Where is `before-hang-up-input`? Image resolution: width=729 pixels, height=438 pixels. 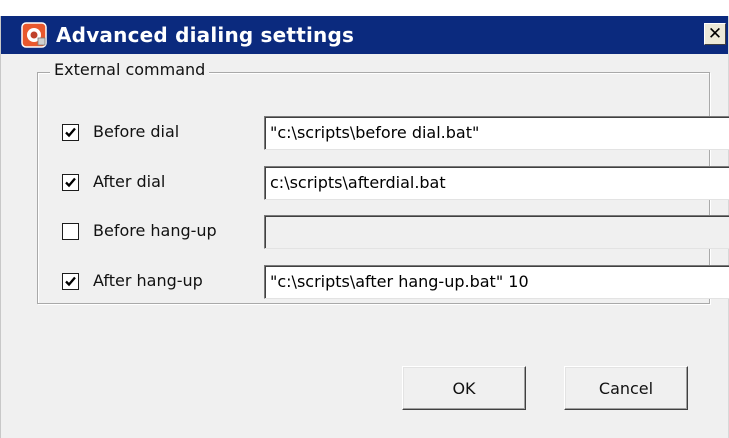 before-hang-up-input is located at coordinates (496, 232).